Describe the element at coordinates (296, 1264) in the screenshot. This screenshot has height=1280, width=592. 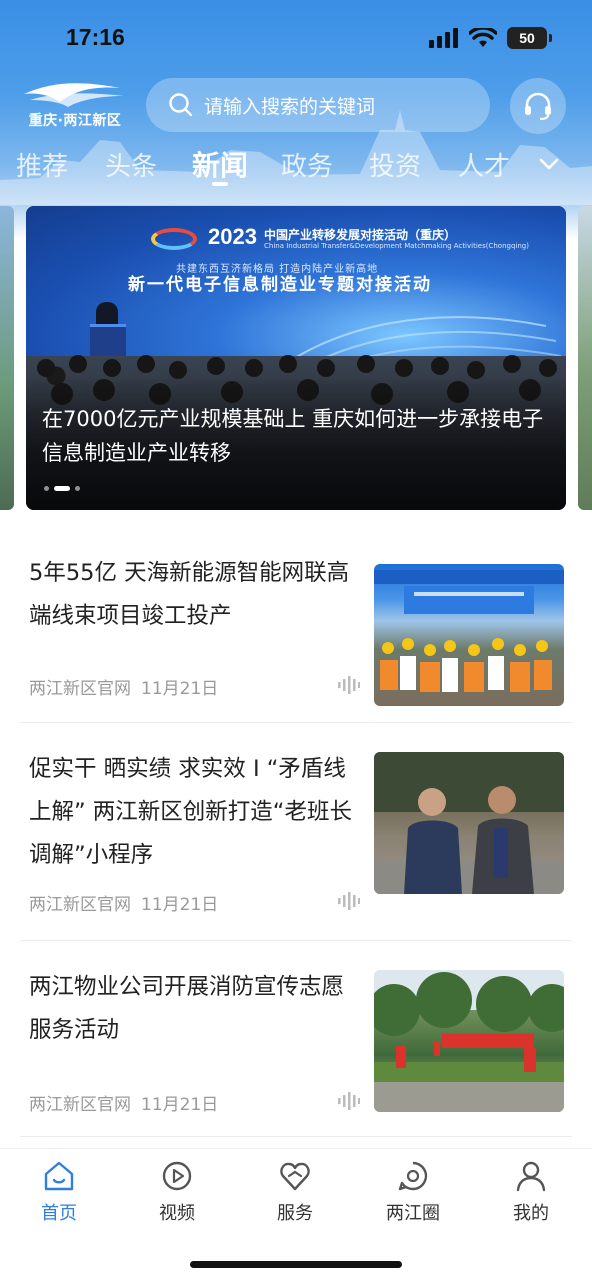
I see `home-indicator` at that location.